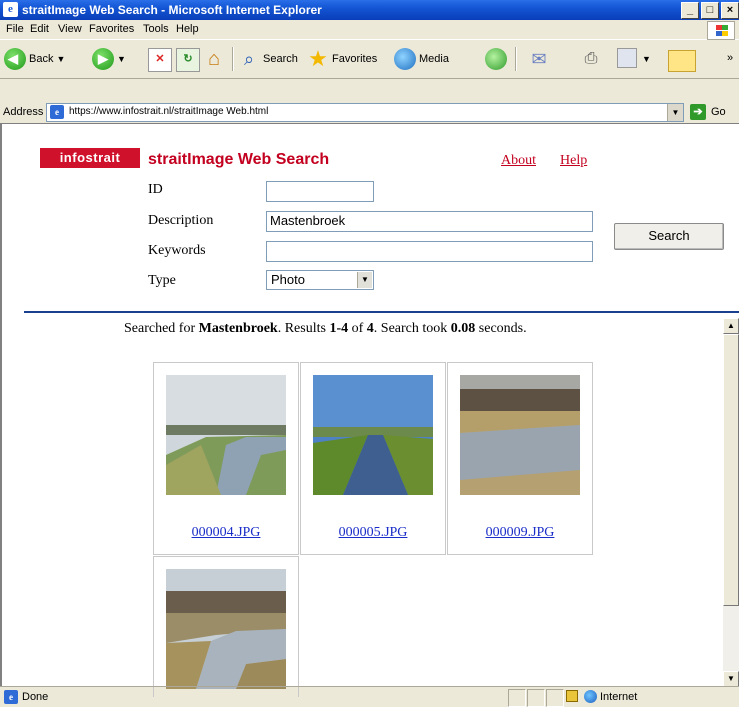 The height and width of the screenshot is (707, 739). What do you see at coordinates (15, 59) in the screenshot?
I see `back-arrow-icon: ◀` at bounding box center [15, 59].